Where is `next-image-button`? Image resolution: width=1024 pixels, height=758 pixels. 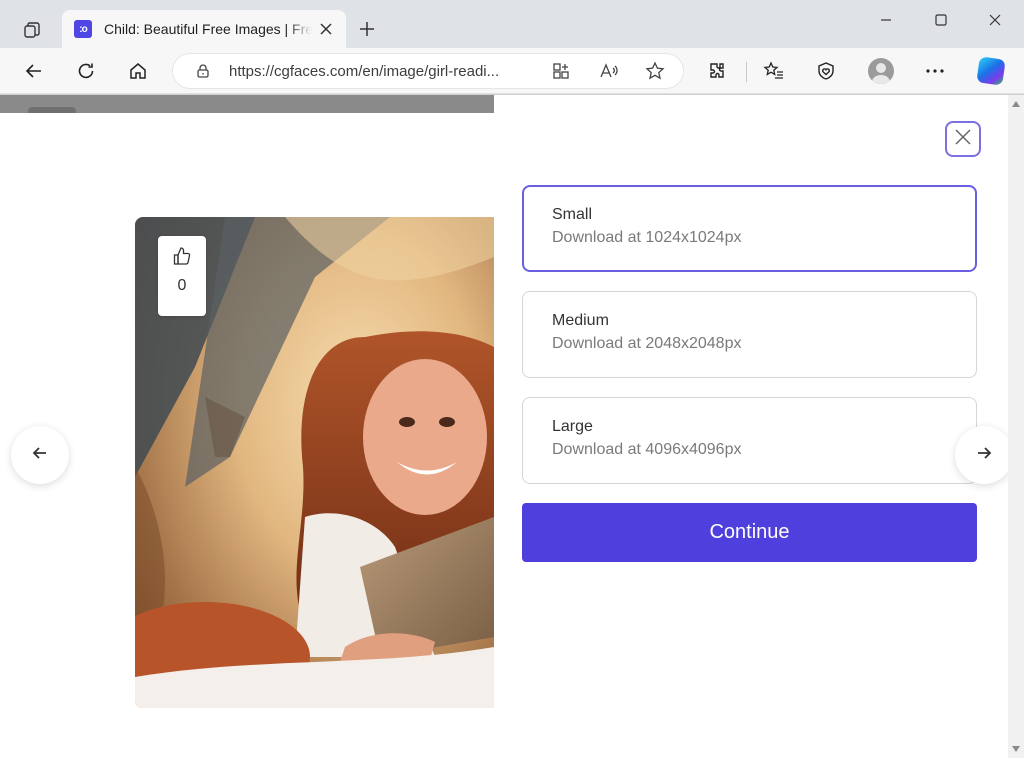 next-image-button is located at coordinates (984, 455).